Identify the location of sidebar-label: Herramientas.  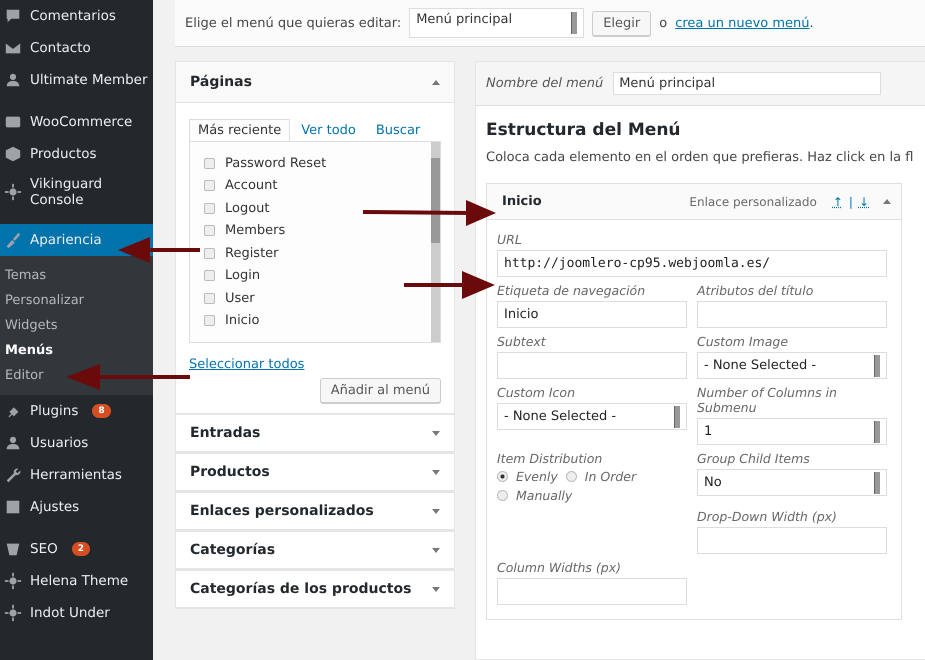
(76, 475).